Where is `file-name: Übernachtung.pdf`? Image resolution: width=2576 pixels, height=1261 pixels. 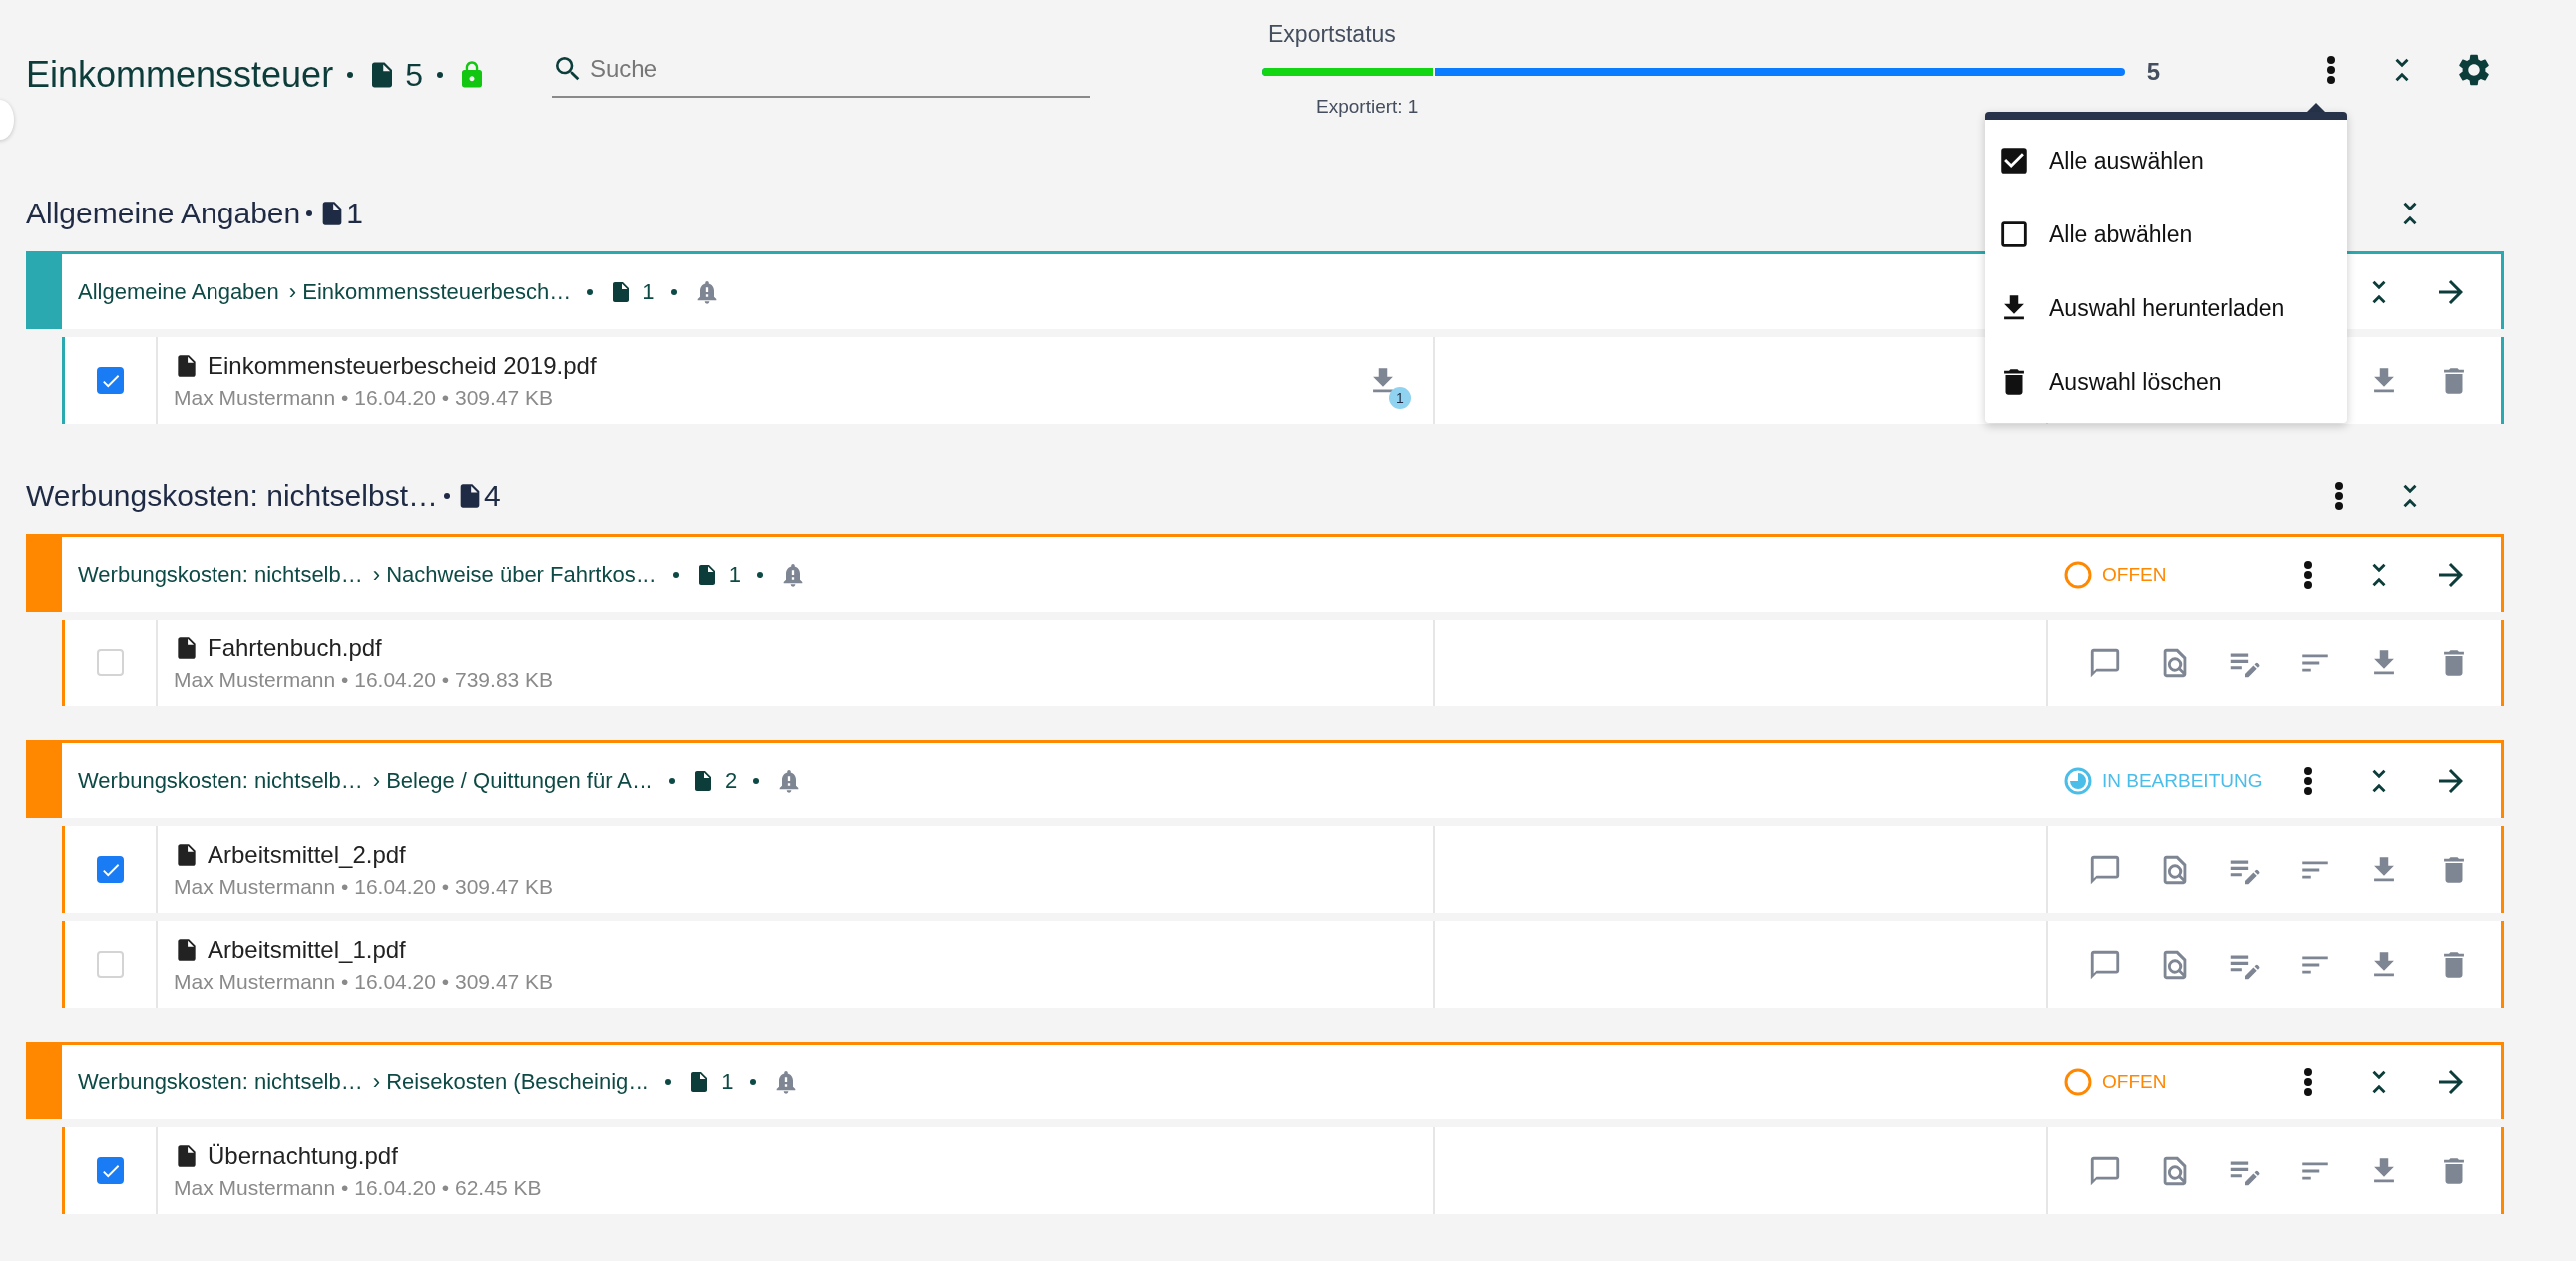
file-name: Übernachtung.pdf is located at coordinates (303, 1155).